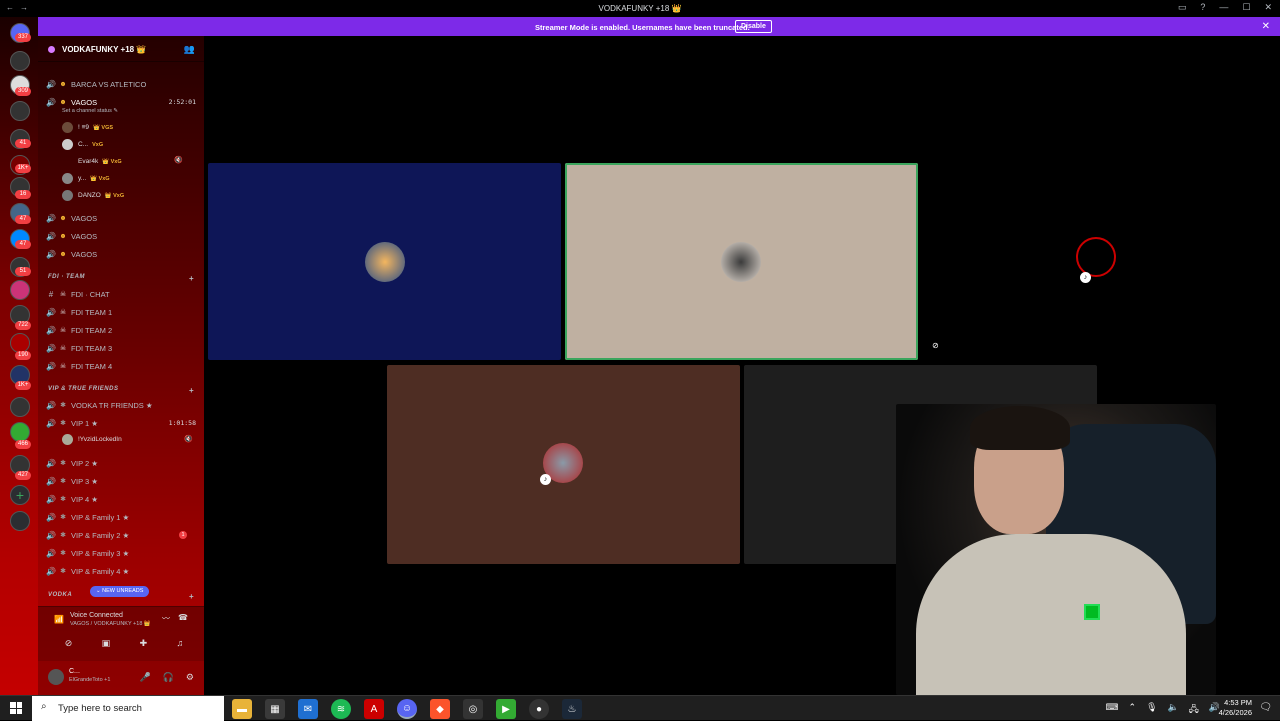  I want to click on voice-channel: 🔊 ✱ VIP 1 ★ 1:01:58, so click(121, 423).